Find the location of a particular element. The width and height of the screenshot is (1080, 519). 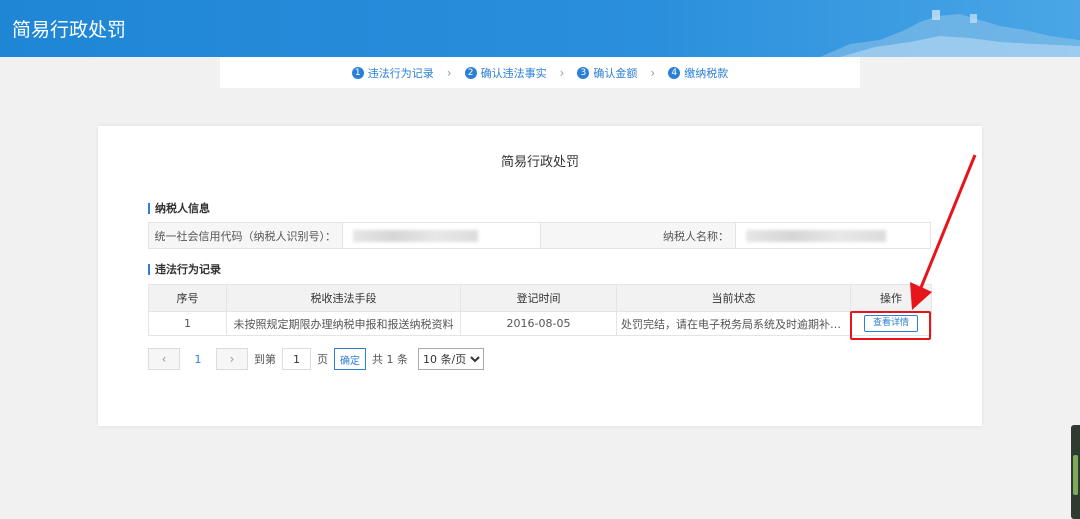

app-header: 简易行政处罚 is located at coordinates (540, 28).